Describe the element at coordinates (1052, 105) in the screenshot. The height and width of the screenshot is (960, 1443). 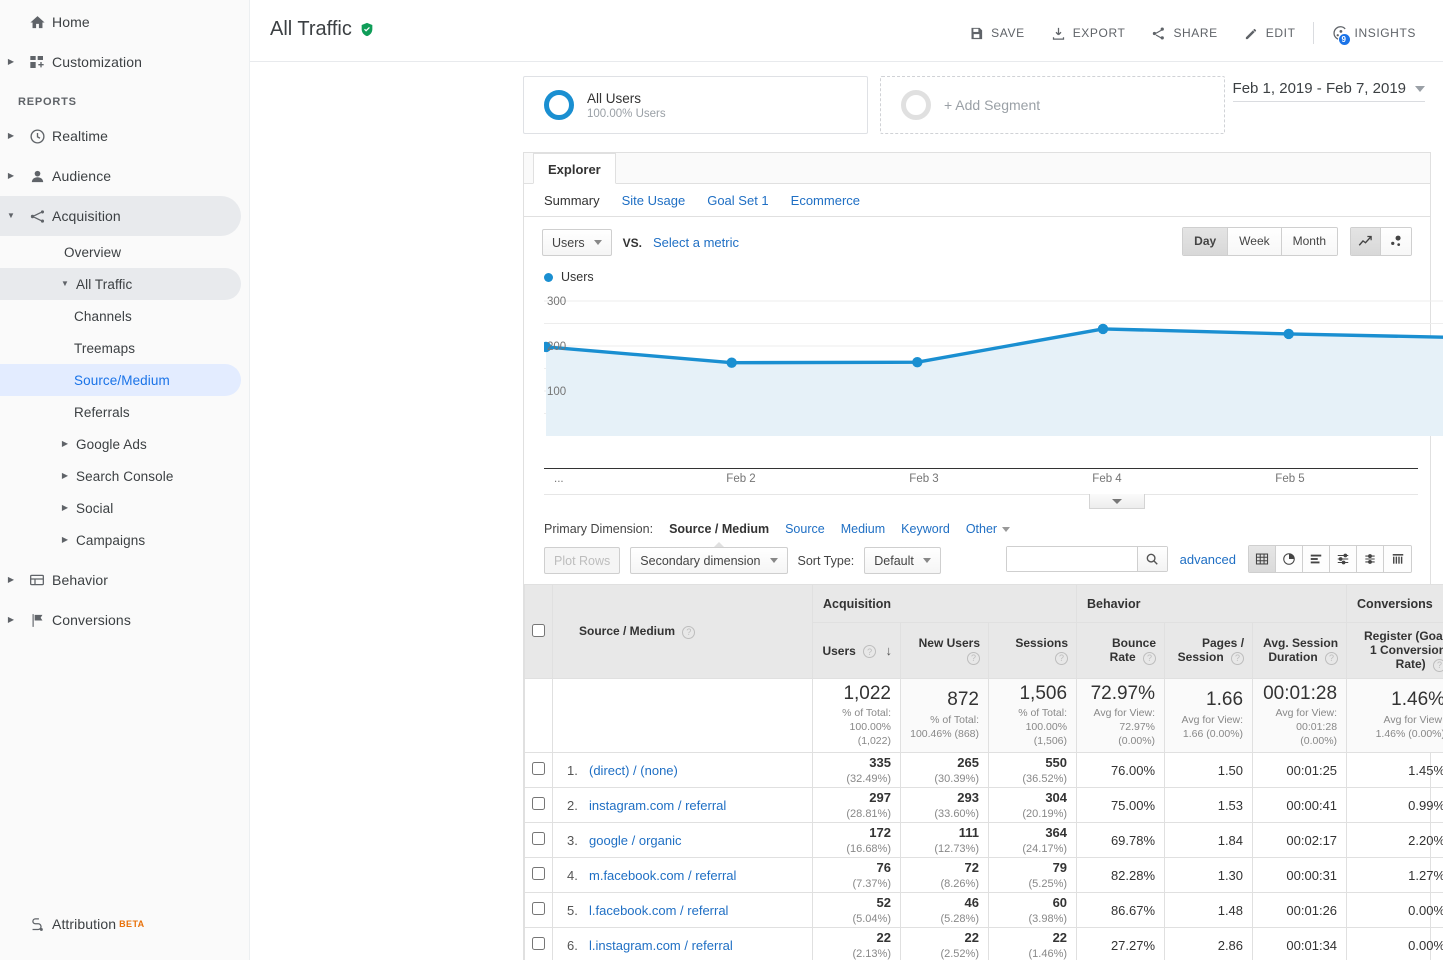
I see `add-segment-button: + Add Segment` at that location.